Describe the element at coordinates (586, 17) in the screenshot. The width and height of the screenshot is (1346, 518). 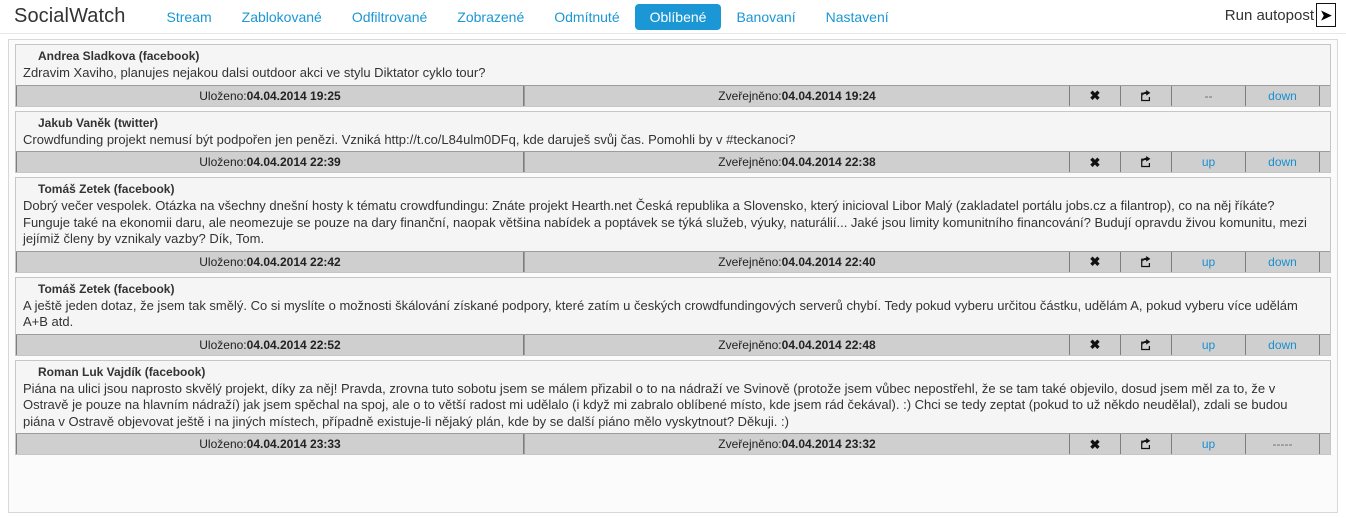
I see `nav-item-odm-tnut-: Odmítnuté` at that location.